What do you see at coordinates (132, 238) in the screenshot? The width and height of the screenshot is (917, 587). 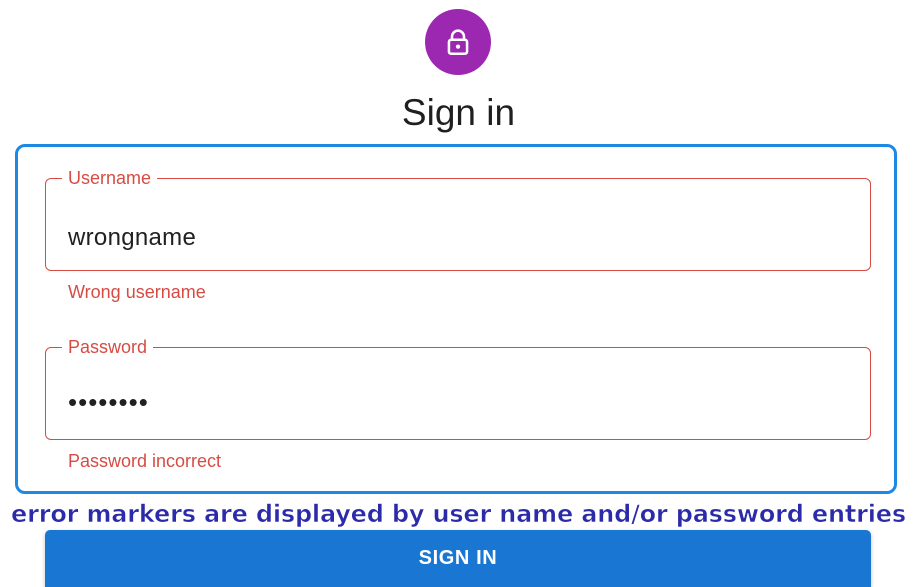 I see `username-value: wrongname` at bounding box center [132, 238].